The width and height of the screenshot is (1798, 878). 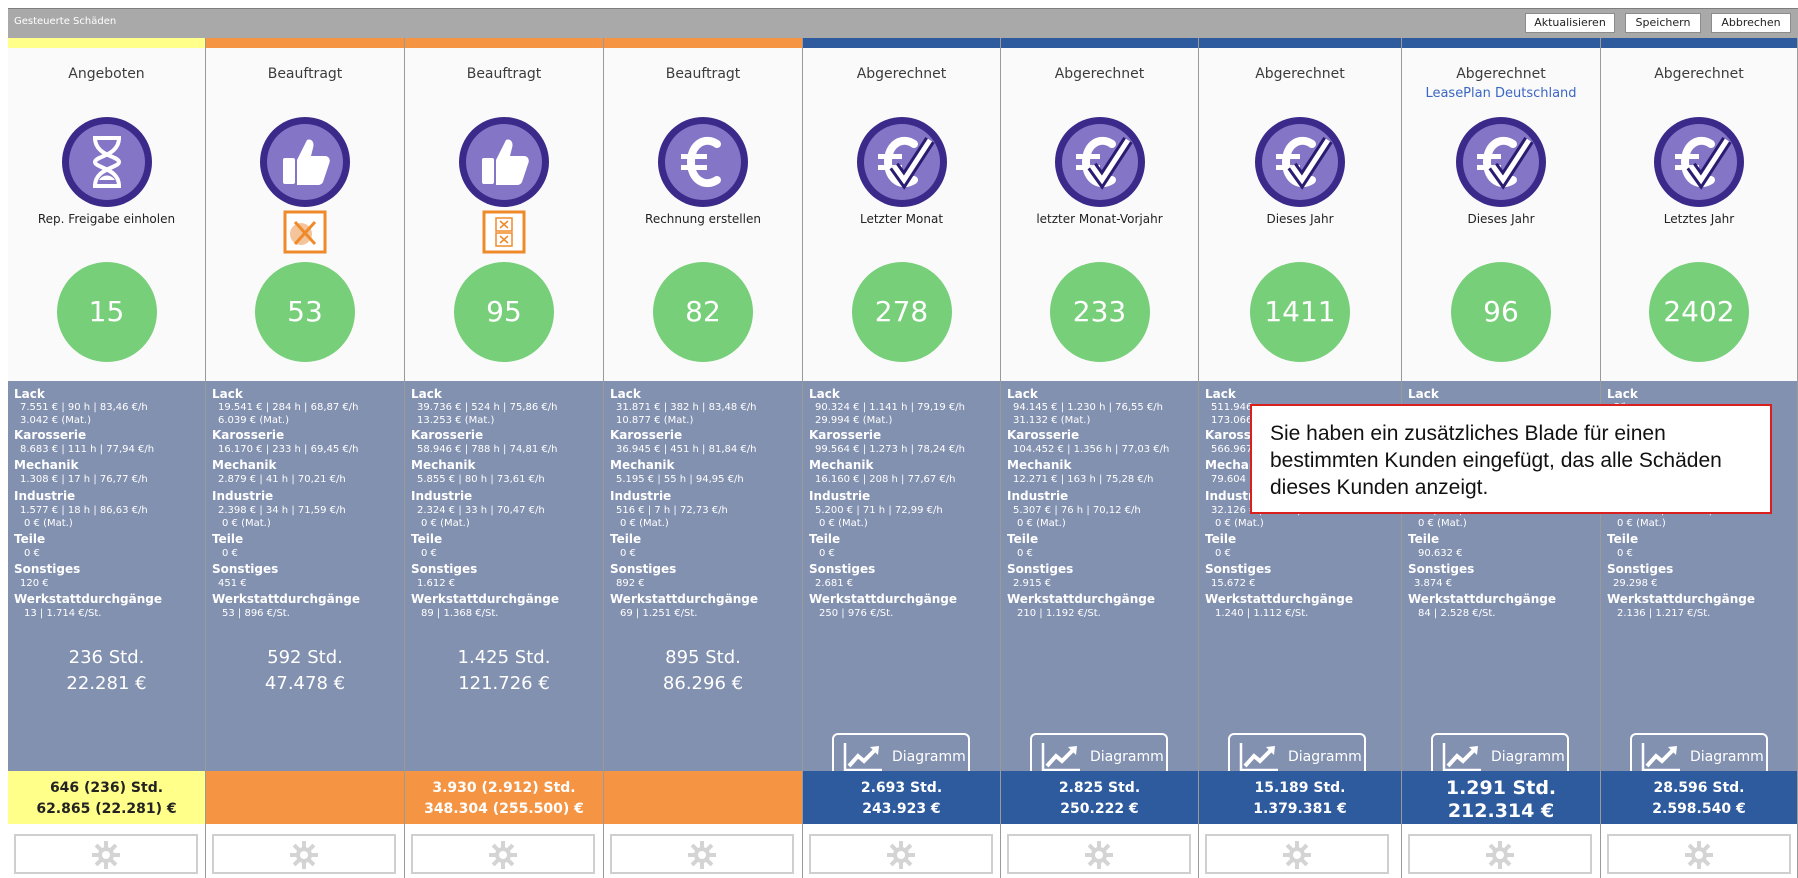 What do you see at coordinates (1699, 312) in the screenshot?
I see `count-circle: 2402` at bounding box center [1699, 312].